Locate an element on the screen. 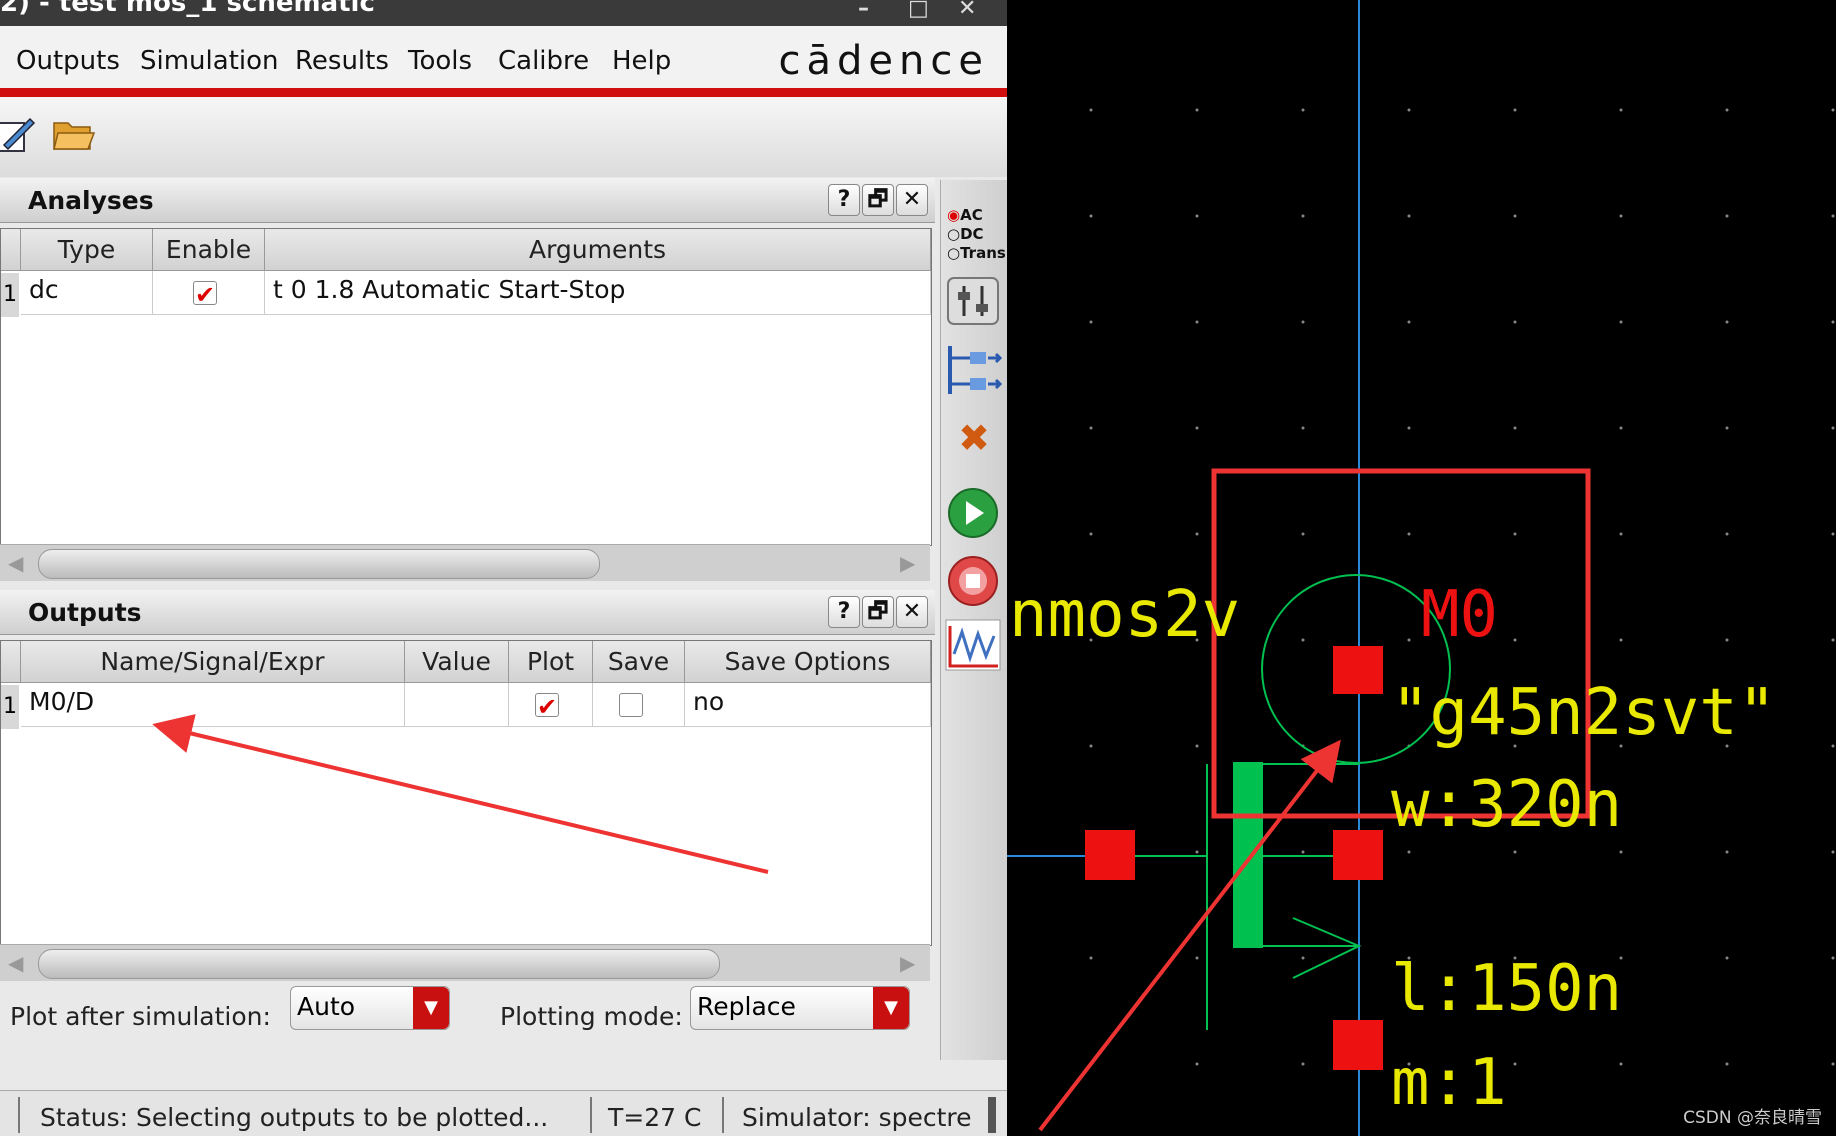 Image resolution: width=1836 pixels, height=1136 pixels. radio-dc: ○DC is located at coordinates (976, 234).